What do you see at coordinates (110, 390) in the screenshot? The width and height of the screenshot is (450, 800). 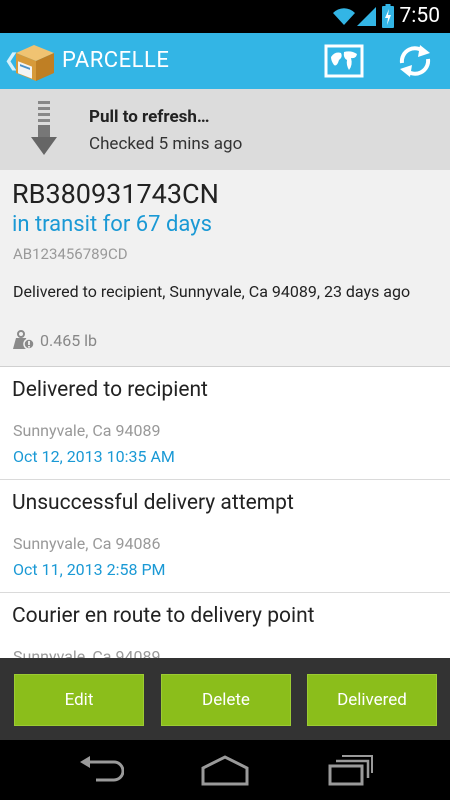 I see `event-title: Delivered to recipient` at bounding box center [110, 390].